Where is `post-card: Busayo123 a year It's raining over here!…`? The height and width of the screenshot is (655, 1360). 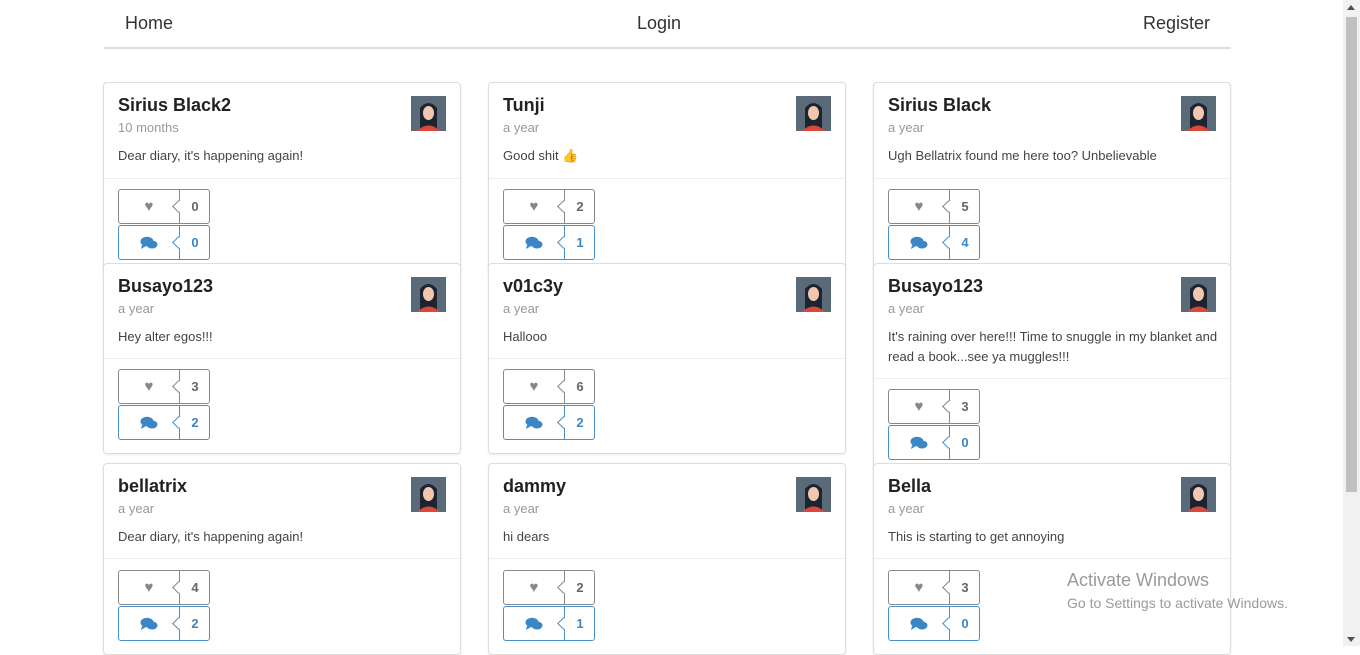
post-card: Busayo123 a year It's raining over here!… is located at coordinates (1052, 369).